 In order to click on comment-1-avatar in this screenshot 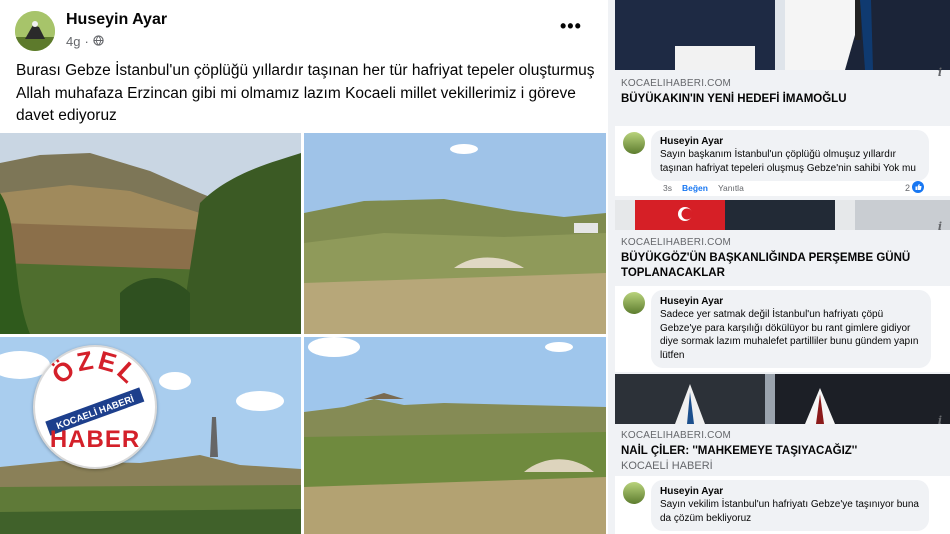, I will do `click(634, 143)`.